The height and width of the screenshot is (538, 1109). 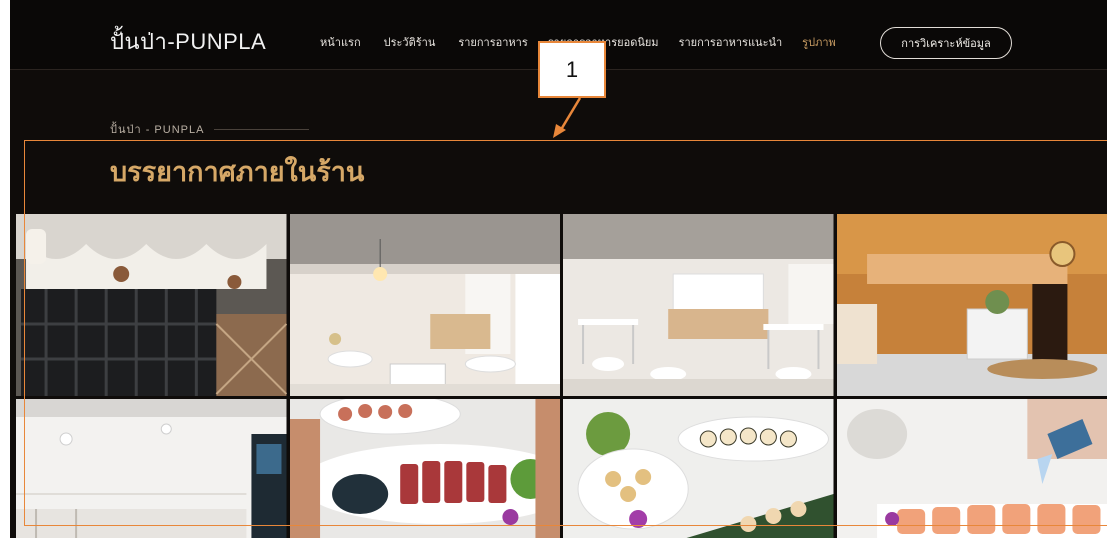 I want to click on white-room-photo, so click(x=151, y=468).